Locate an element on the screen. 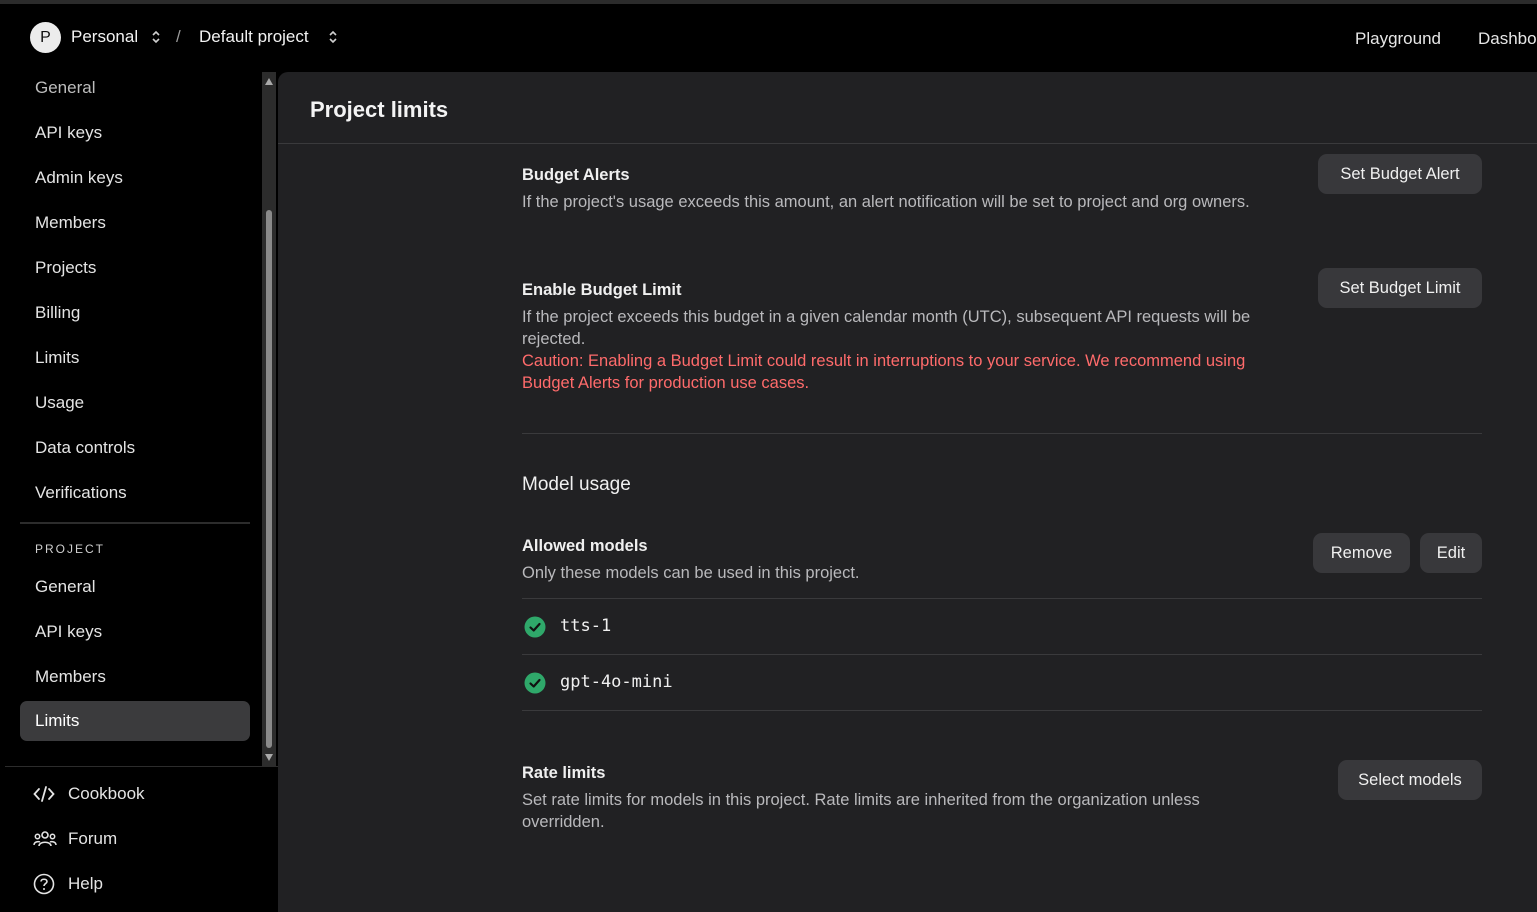 This screenshot has width=1537, height=912. users-icon is located at coordinates (45, 839).